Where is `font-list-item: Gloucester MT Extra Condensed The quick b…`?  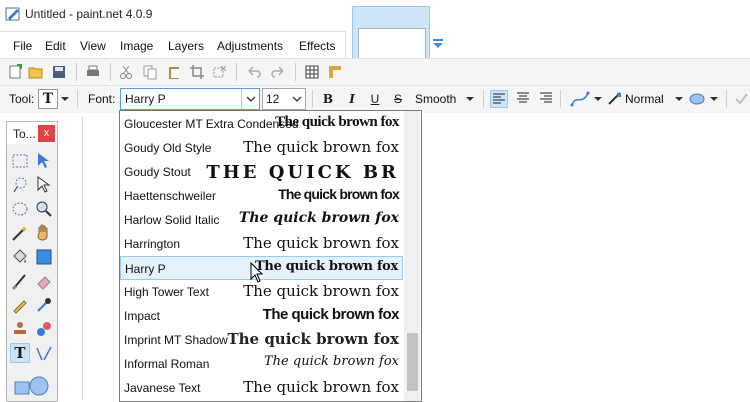 font-list-item: Gloucester MT Extra Condensed The quick b… is located at coordinates (261, 124).